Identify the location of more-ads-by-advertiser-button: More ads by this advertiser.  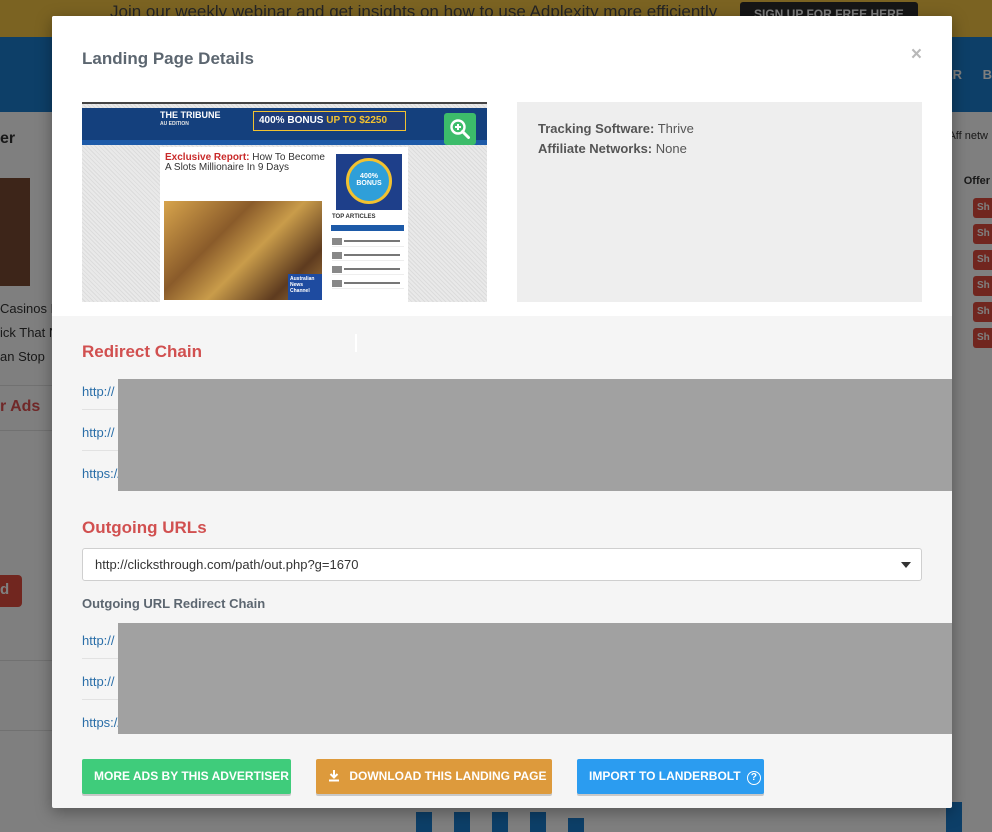
(186, 776).